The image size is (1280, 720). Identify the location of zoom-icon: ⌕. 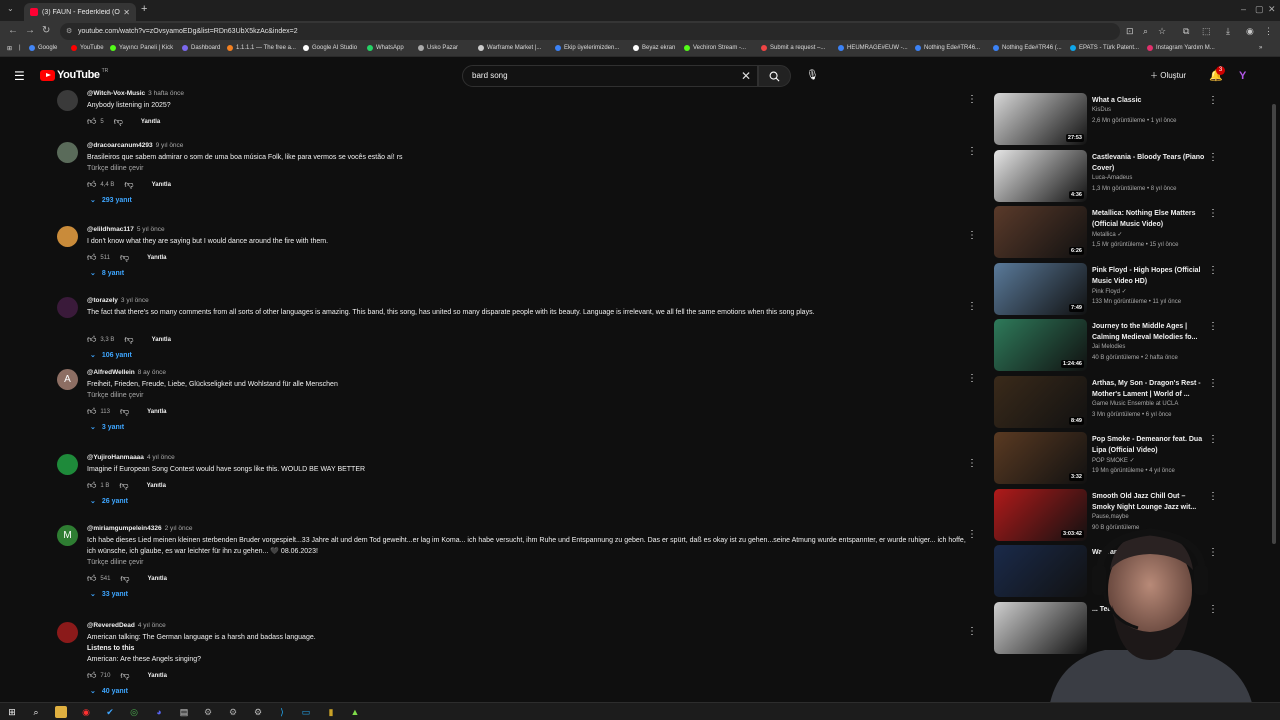
(1145, 31).